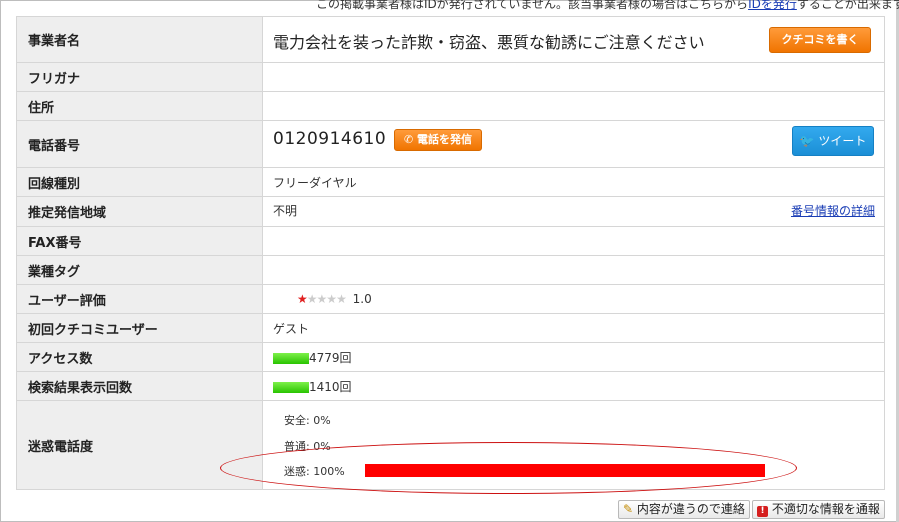  I want to click on note-text: この掲載事業者様はIDが発行されていません。該当事業者様の場合はこちらから, so click(532, 5).